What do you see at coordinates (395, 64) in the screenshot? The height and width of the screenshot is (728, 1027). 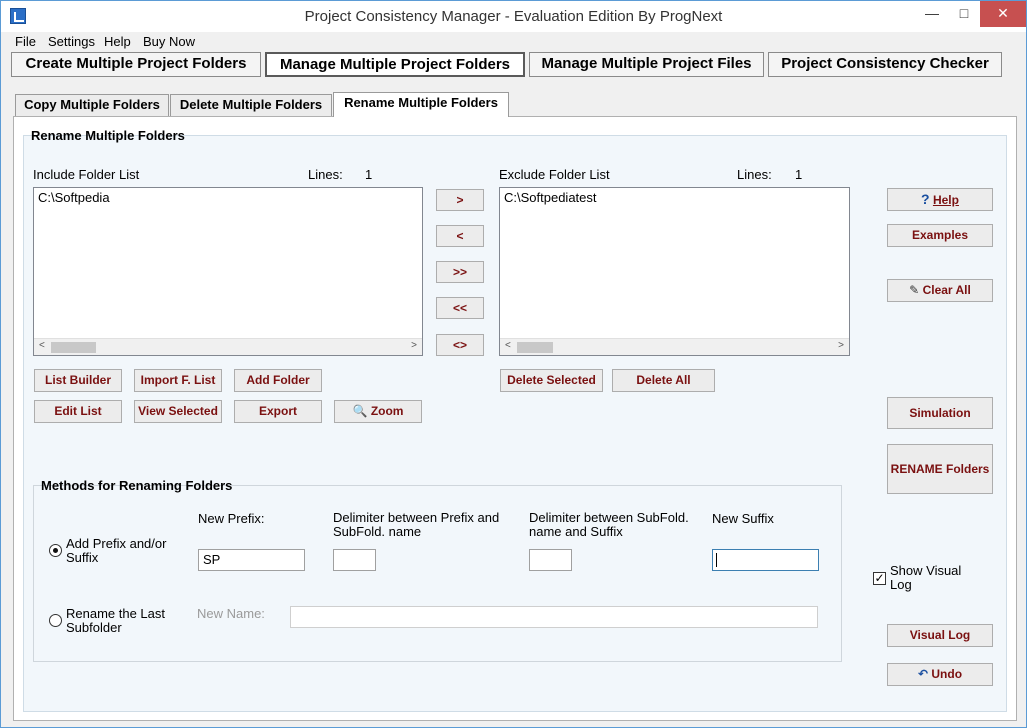 I see `tab-manage-project-folders: Manage Multiple Project Folders` at bounding box center [395, 64].